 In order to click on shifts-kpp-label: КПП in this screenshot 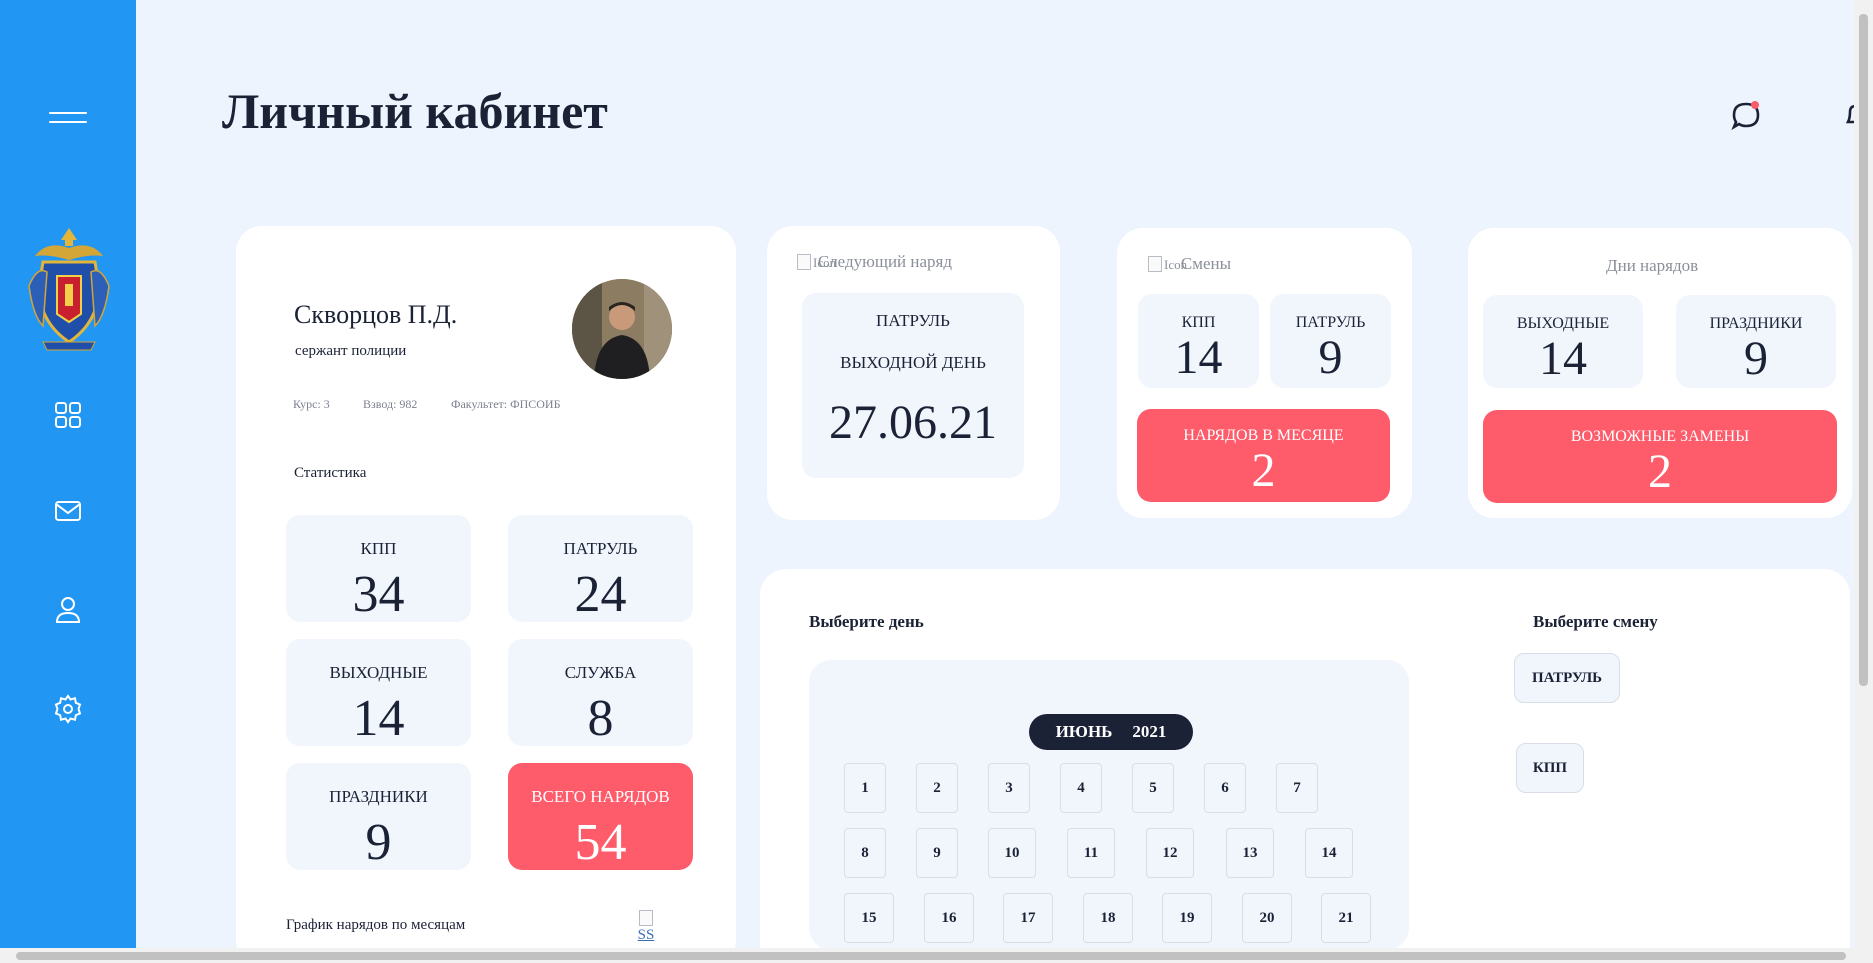, I will do `click(1198, 322)`.